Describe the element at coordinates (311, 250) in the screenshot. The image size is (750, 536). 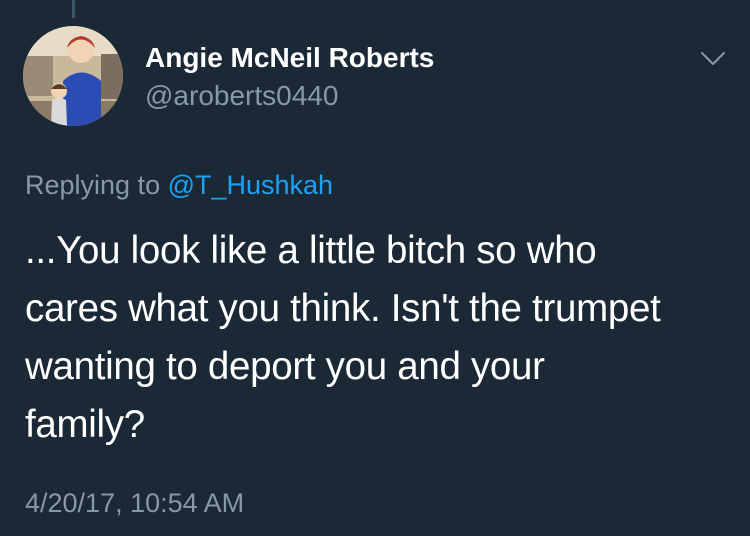
I see `tweet-text-line: ...You look like a little bitch so who` at that location.